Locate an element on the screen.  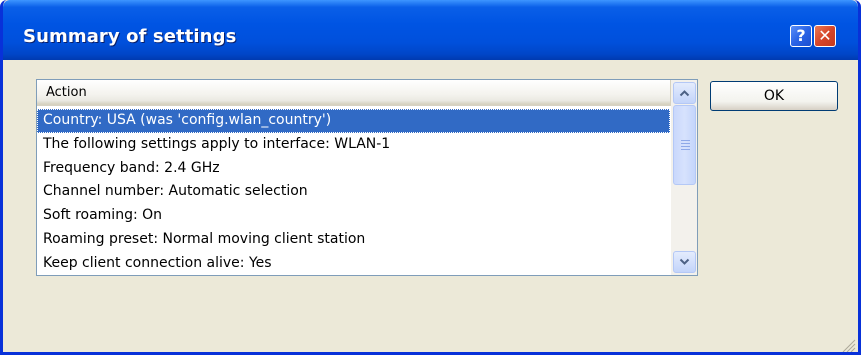
chevron-down-icon is located at coordinates (684, 261).